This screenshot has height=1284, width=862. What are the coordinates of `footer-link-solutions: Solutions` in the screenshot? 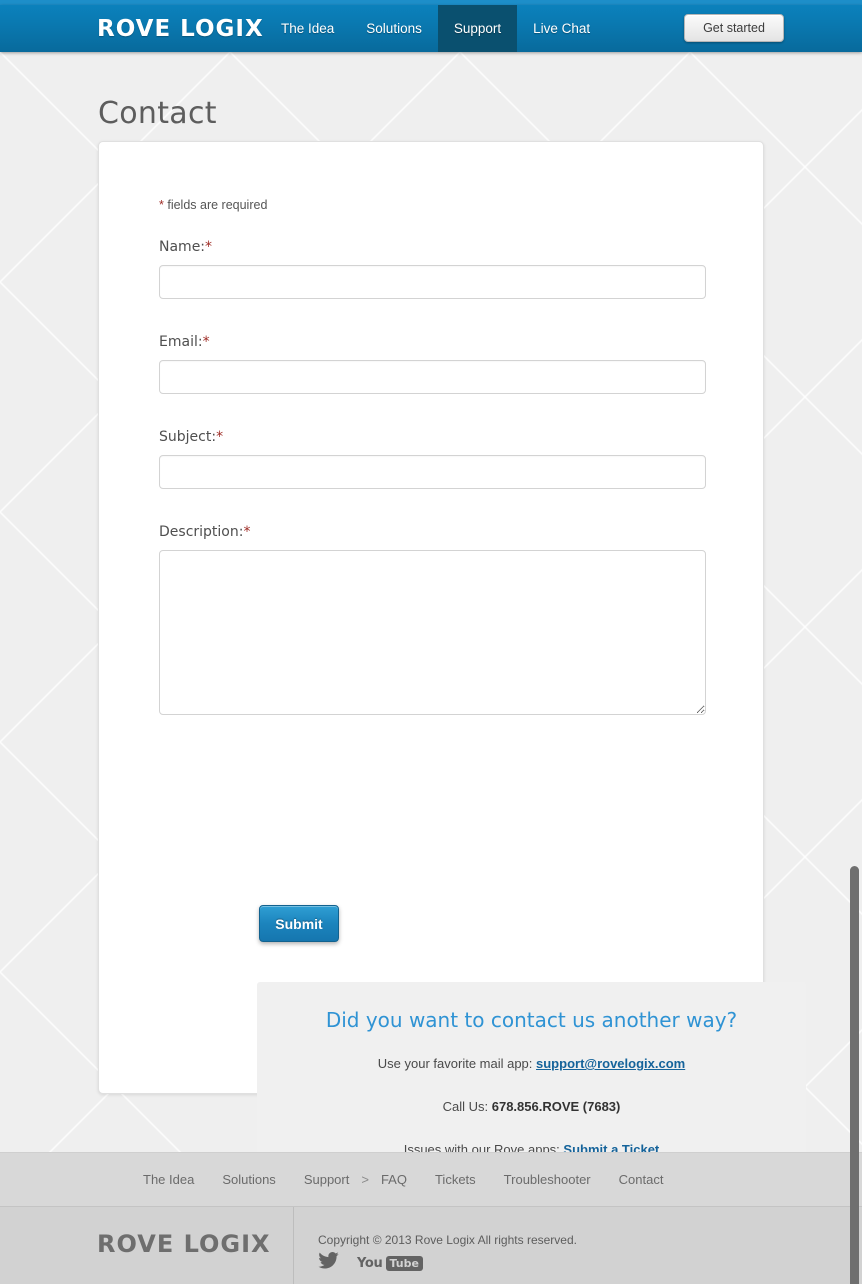 It's located at (248, 1179).